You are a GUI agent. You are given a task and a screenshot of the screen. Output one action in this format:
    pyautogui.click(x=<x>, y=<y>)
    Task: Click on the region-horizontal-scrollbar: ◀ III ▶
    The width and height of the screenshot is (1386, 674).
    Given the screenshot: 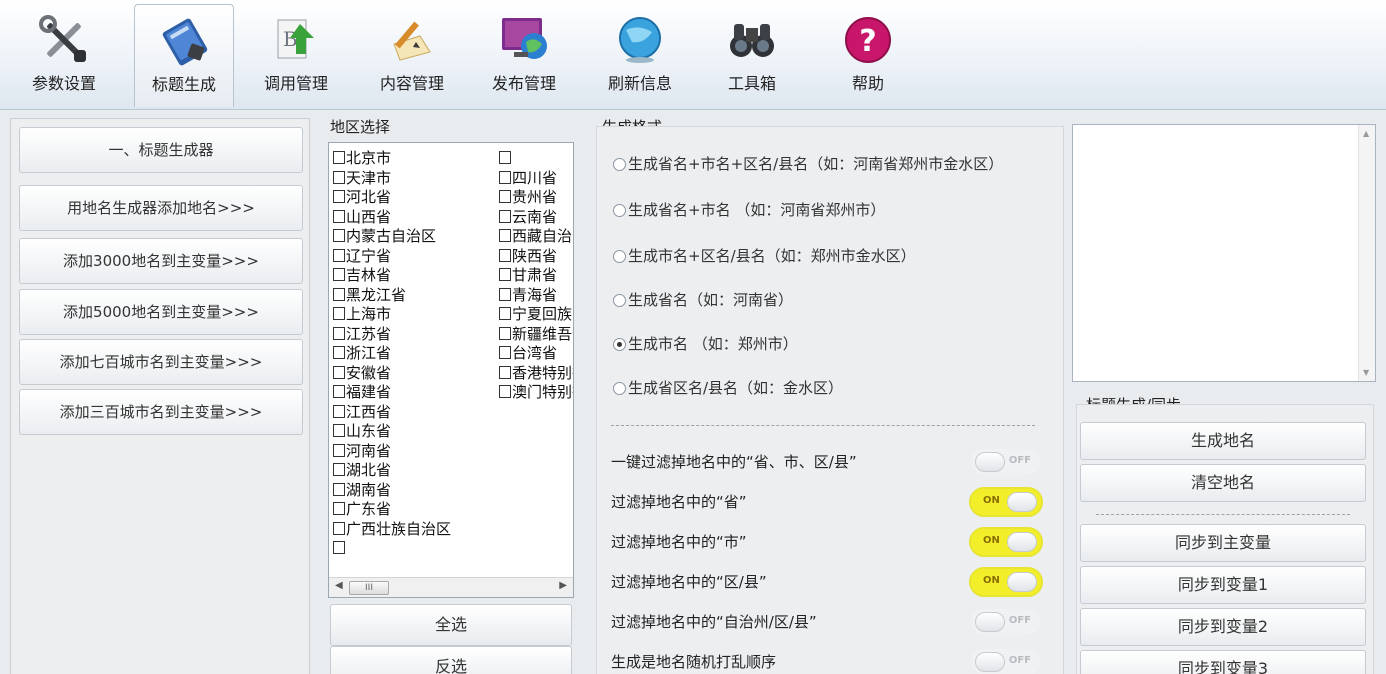 What is the action you would take?
    pyautogui.click(x=451, y=587)
    